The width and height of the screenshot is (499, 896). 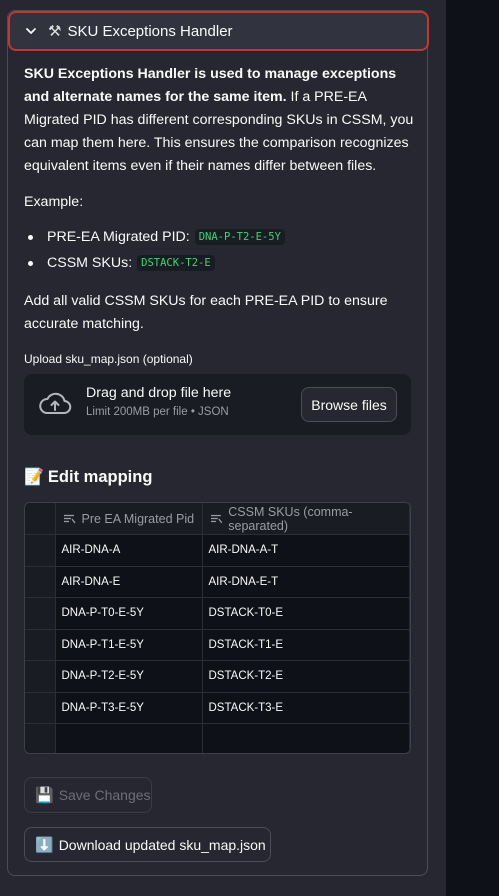 I want to click on example-label: Example:, so click(x=54, y=202).